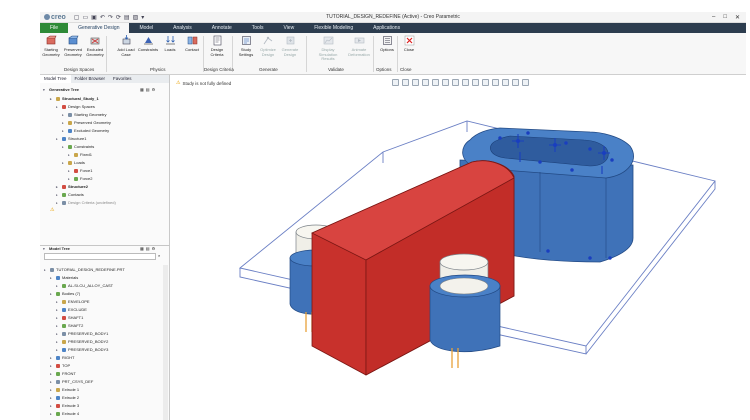 Image resolution: width=750 pixels, height=420 pixels. Describe the element at coordinates (65, 294) in the screenshot. I see `tree-item: ▸ Bodies (7)` at that location.